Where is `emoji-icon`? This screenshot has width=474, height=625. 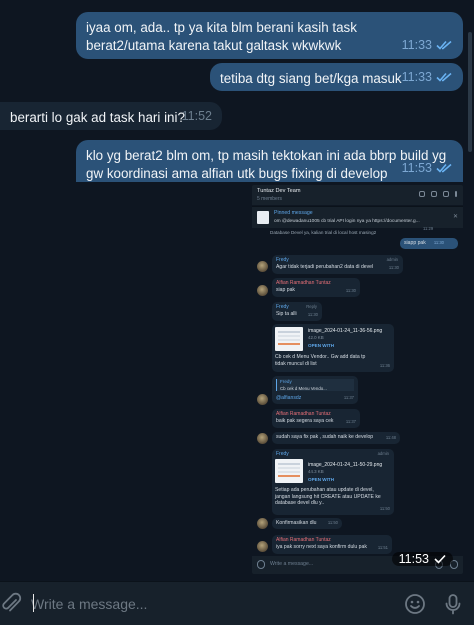
emoji-icon is located at coordinates (415, 604).